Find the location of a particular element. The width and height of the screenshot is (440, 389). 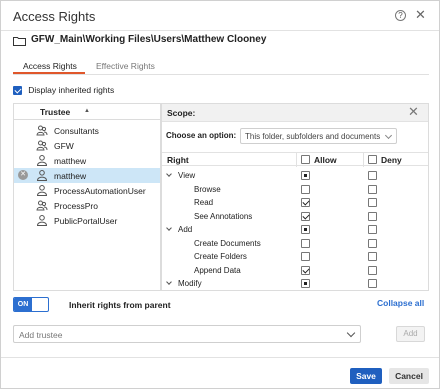

right-row: Browse is located at coordinates (295, 190).